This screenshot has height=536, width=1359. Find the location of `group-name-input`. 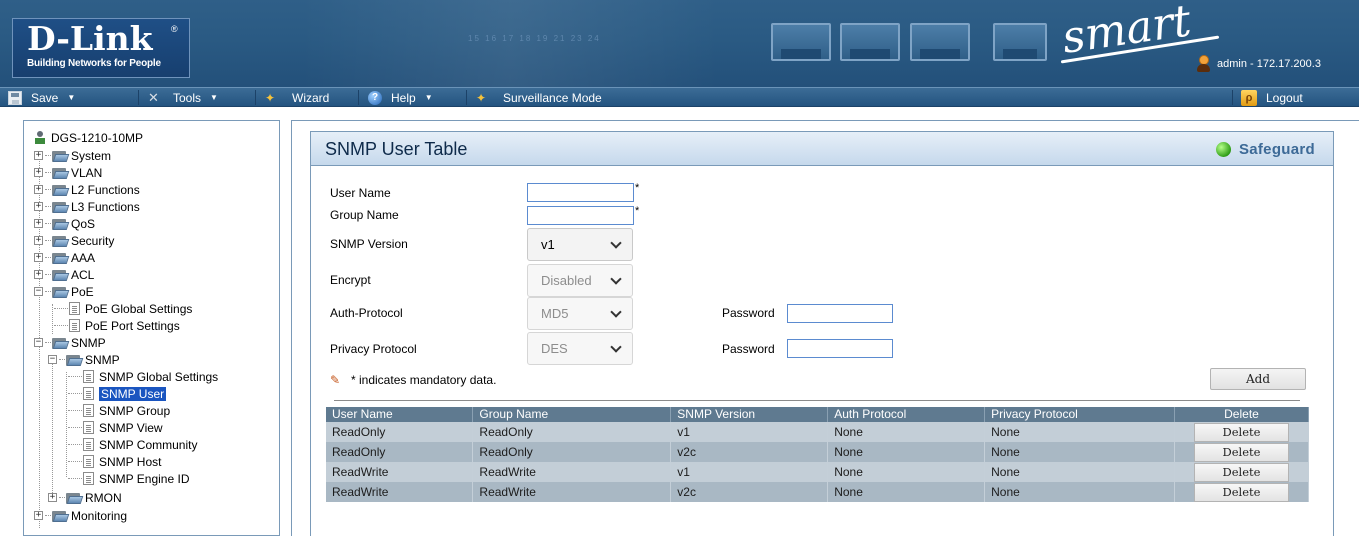

group-name-input is located at coordinates (580, 215).